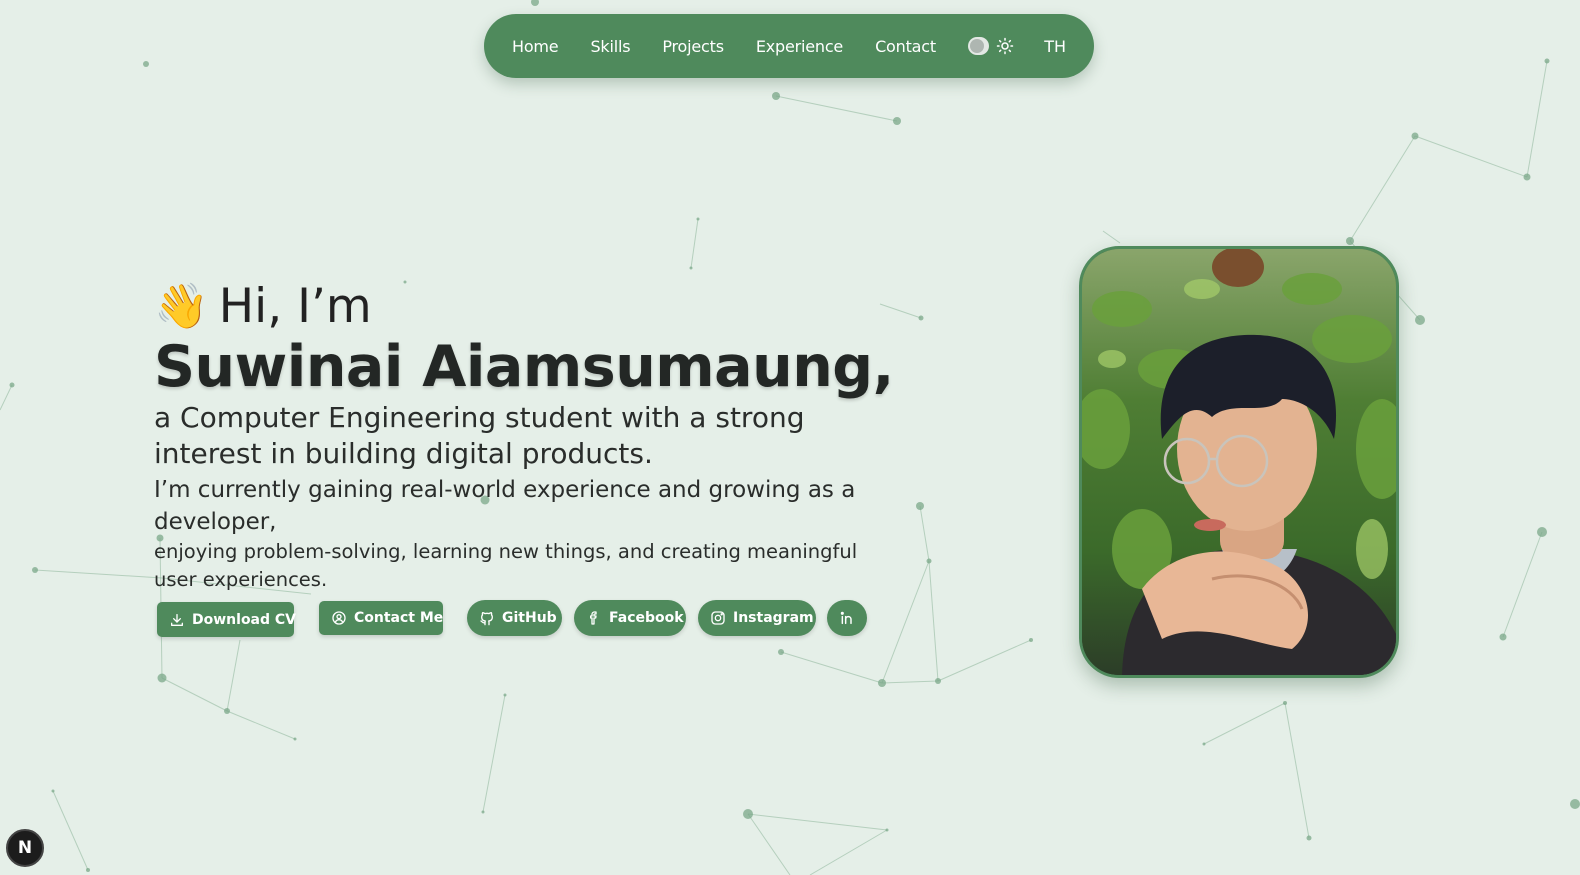  What do you see at coordinates (529, 618) in the screenshot?
I see `github-label: GitHub` at bounding box center [529, 618].